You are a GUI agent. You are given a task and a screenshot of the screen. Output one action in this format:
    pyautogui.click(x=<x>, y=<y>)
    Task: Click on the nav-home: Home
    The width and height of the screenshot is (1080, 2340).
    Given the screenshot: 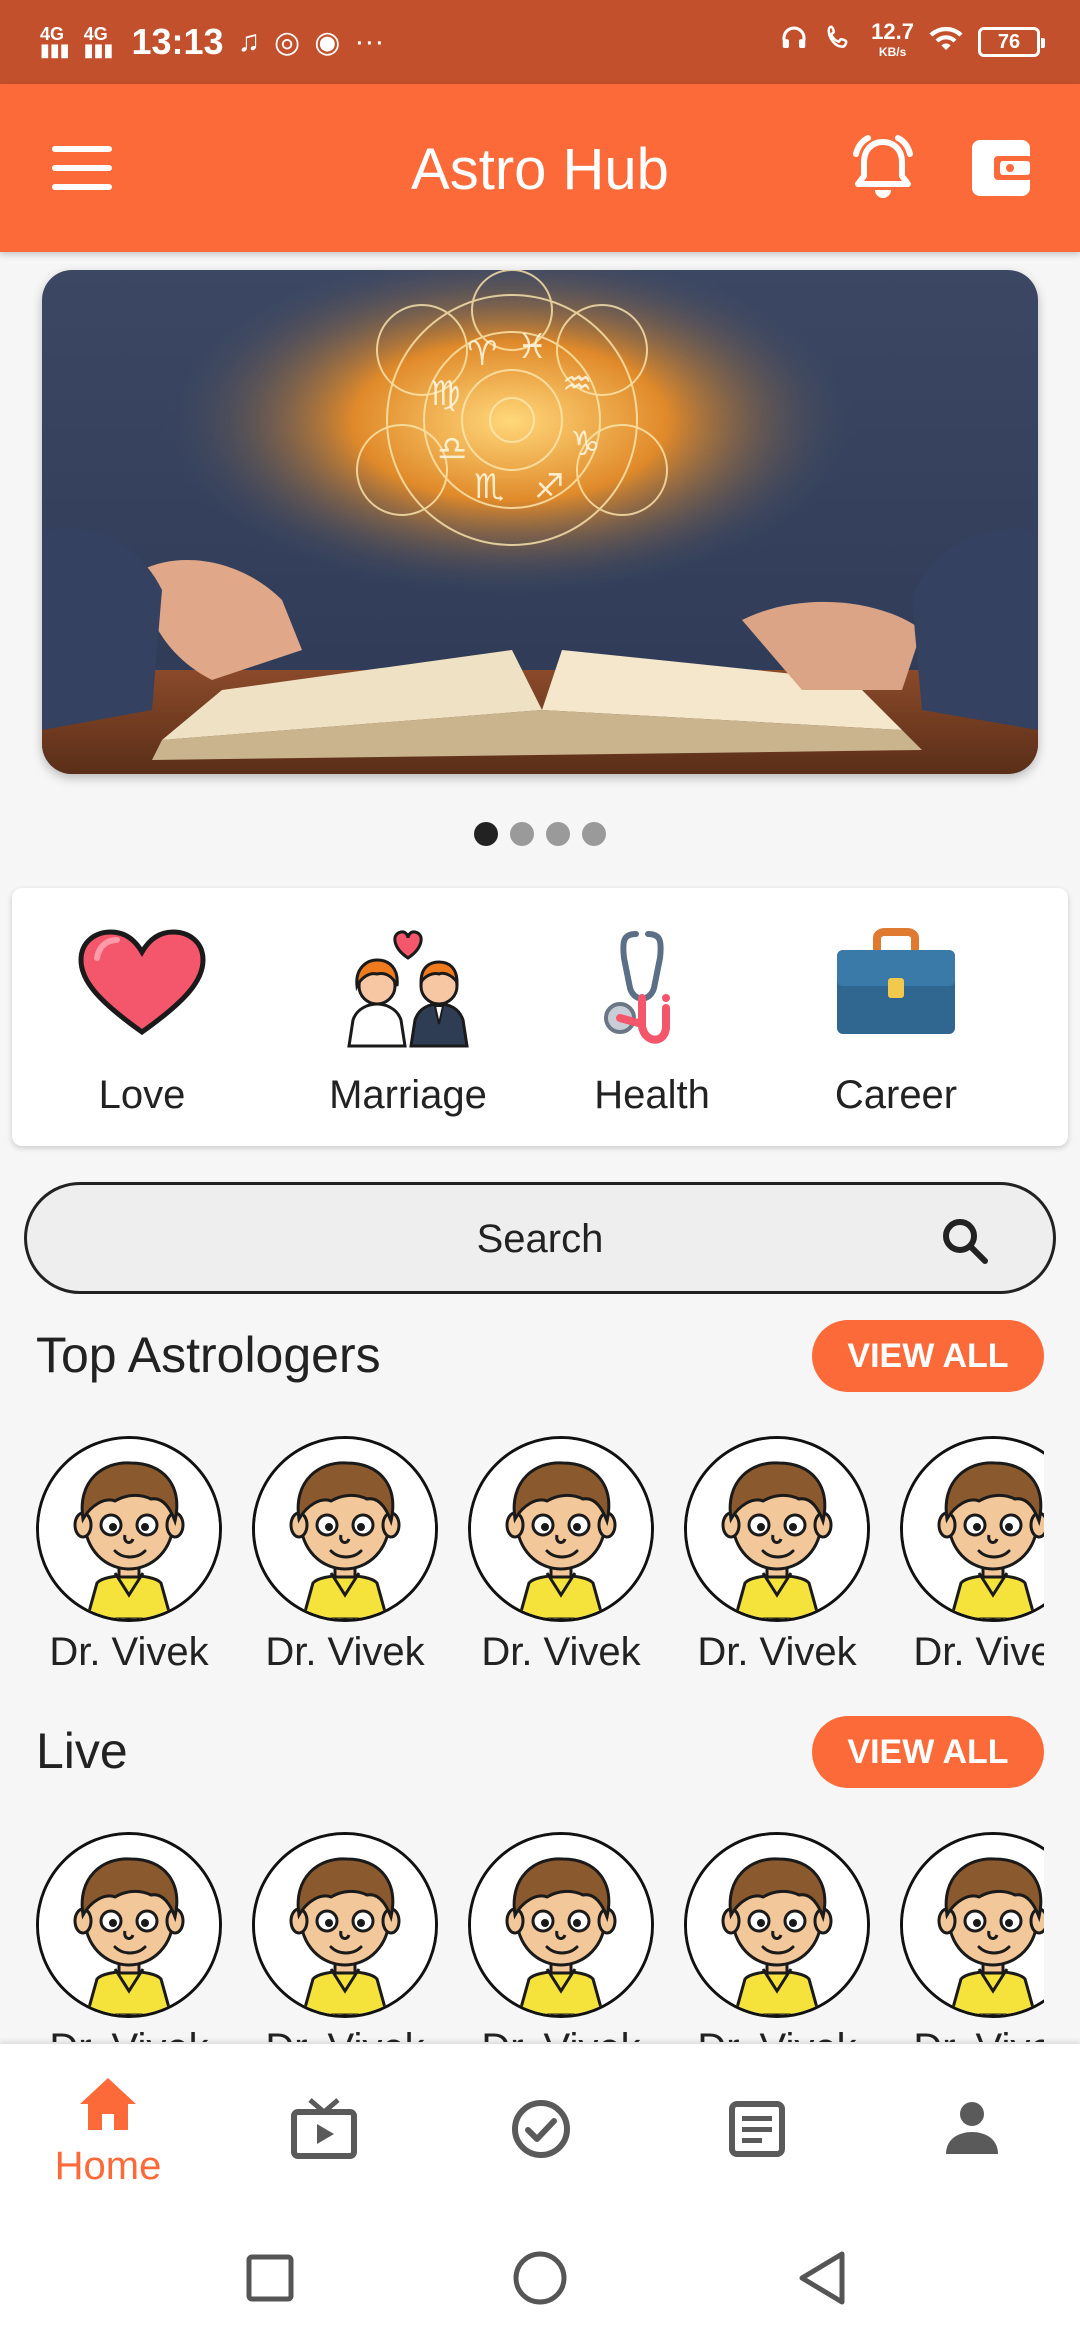 What is the action you would take?
    pyautogui.click(x=108, y=2128)
    